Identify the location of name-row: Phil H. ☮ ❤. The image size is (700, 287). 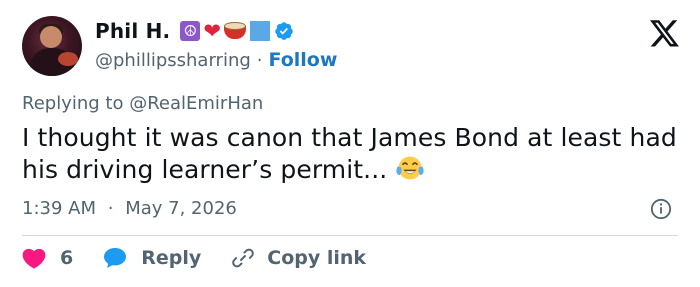
(216, 31).